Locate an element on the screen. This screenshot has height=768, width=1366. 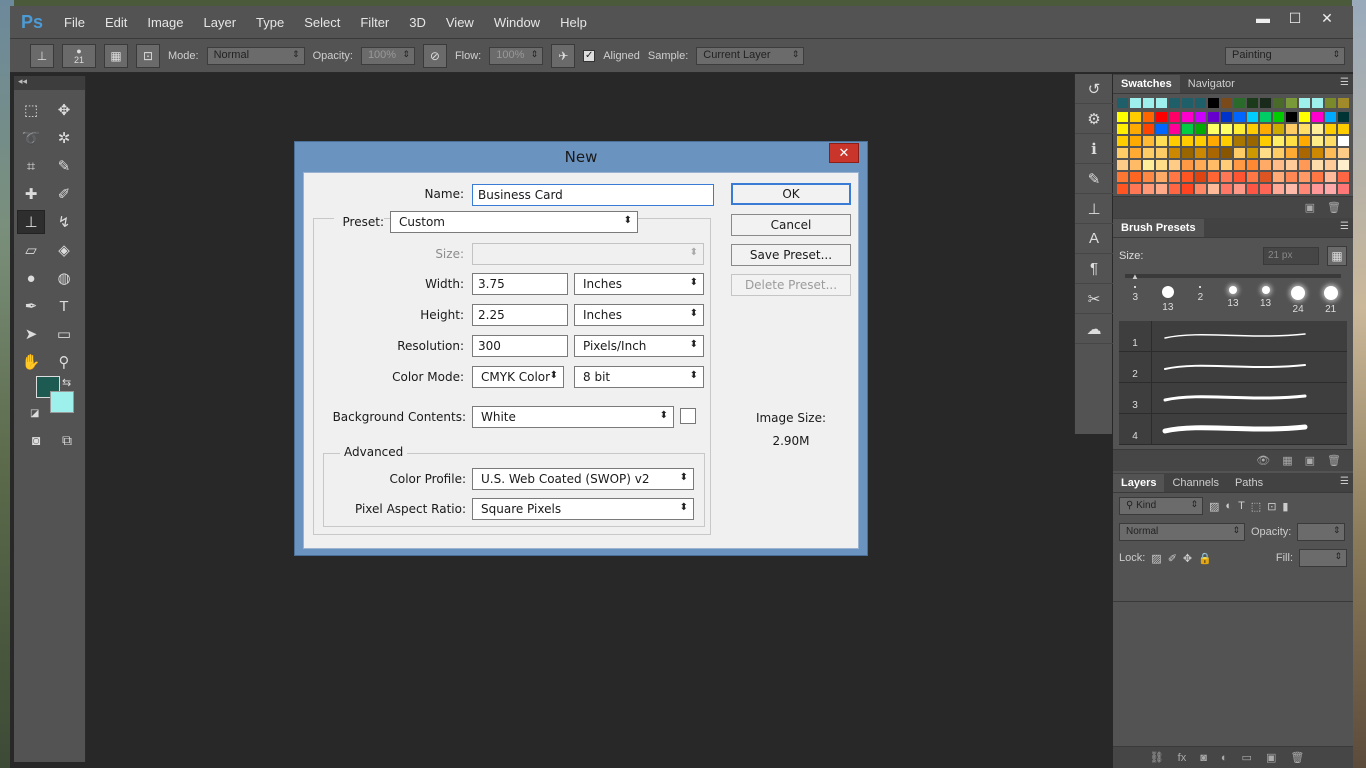
tab-navigator: Navigator is located at coordinates (1211, 84).